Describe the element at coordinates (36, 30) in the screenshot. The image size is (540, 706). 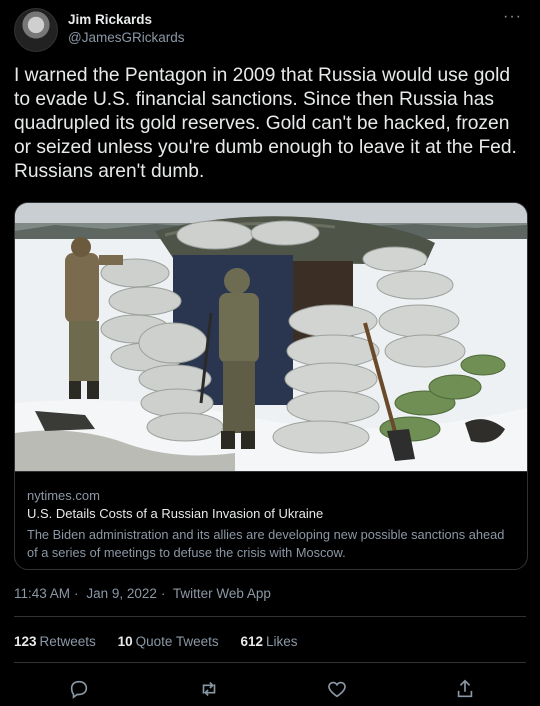
I see `avatar` at that location.